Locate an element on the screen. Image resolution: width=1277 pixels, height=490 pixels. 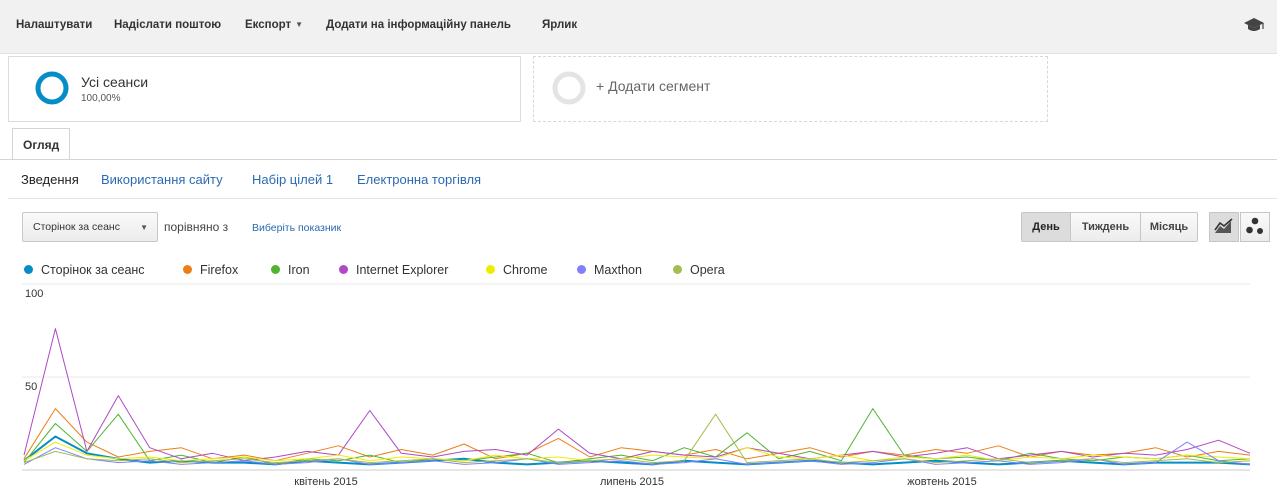
legend-item: Maxthon is located at coordinates (609, 270).